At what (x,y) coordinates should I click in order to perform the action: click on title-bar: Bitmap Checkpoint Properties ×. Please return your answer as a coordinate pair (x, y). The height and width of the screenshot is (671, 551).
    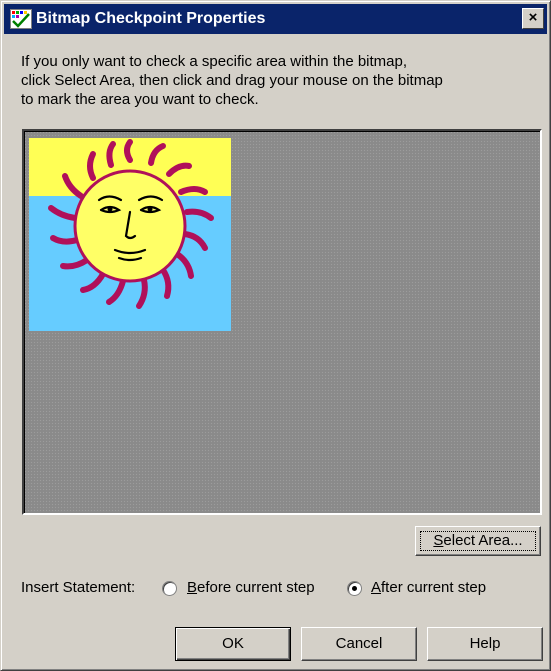
    Looking at the image, I should click on (275, 19).